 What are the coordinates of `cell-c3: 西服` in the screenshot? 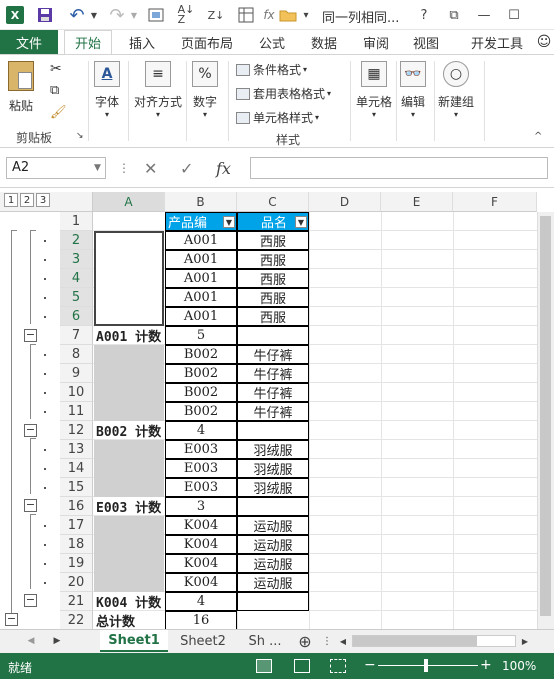 It's located at (273, 259).